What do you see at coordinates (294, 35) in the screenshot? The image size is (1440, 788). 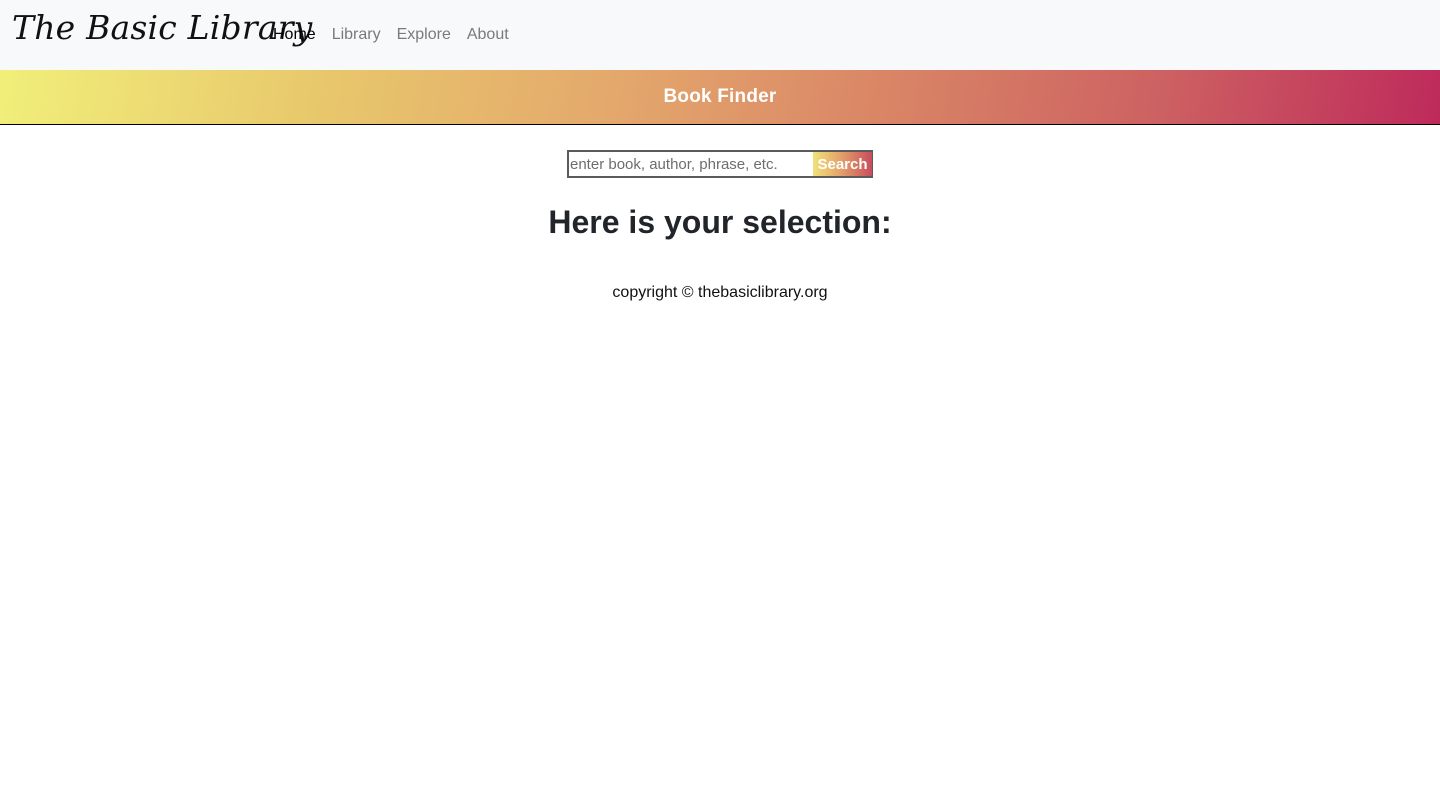 I see `nav-link-home: Home` at bounding box center [294, 35].